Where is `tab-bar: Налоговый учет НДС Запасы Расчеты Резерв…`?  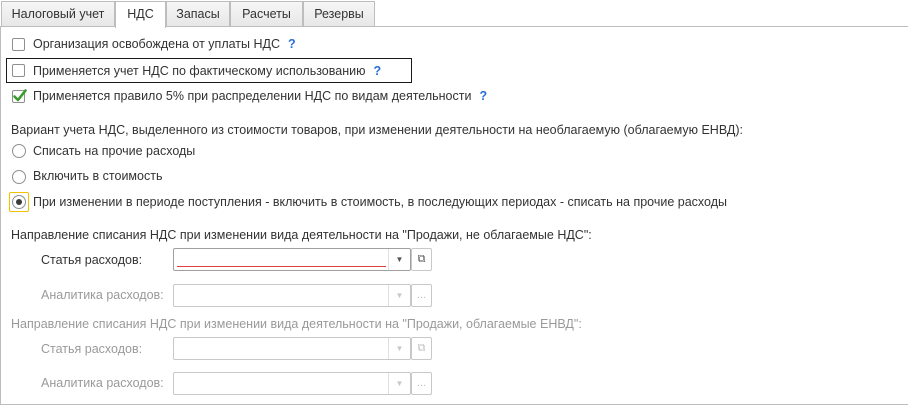 tab-bar: Налоговый учет НДС Запасы Расчеты Резерв… is located at coordinates (454, 14).